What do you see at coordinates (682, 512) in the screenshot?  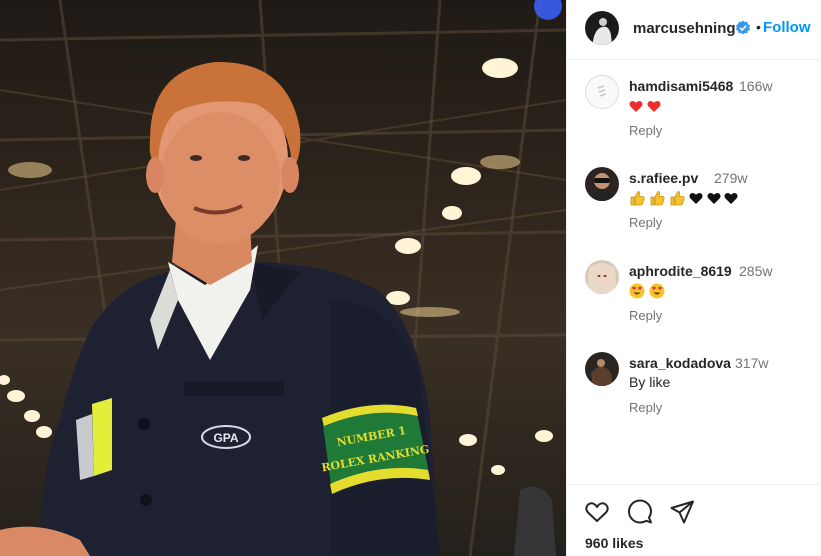 I see `share-icon` at bounding box center [682, 512].